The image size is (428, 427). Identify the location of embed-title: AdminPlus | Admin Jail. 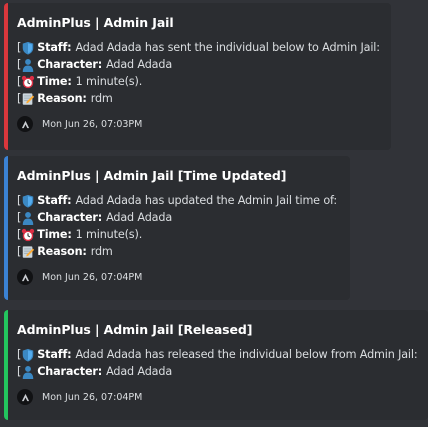
(95, 22).